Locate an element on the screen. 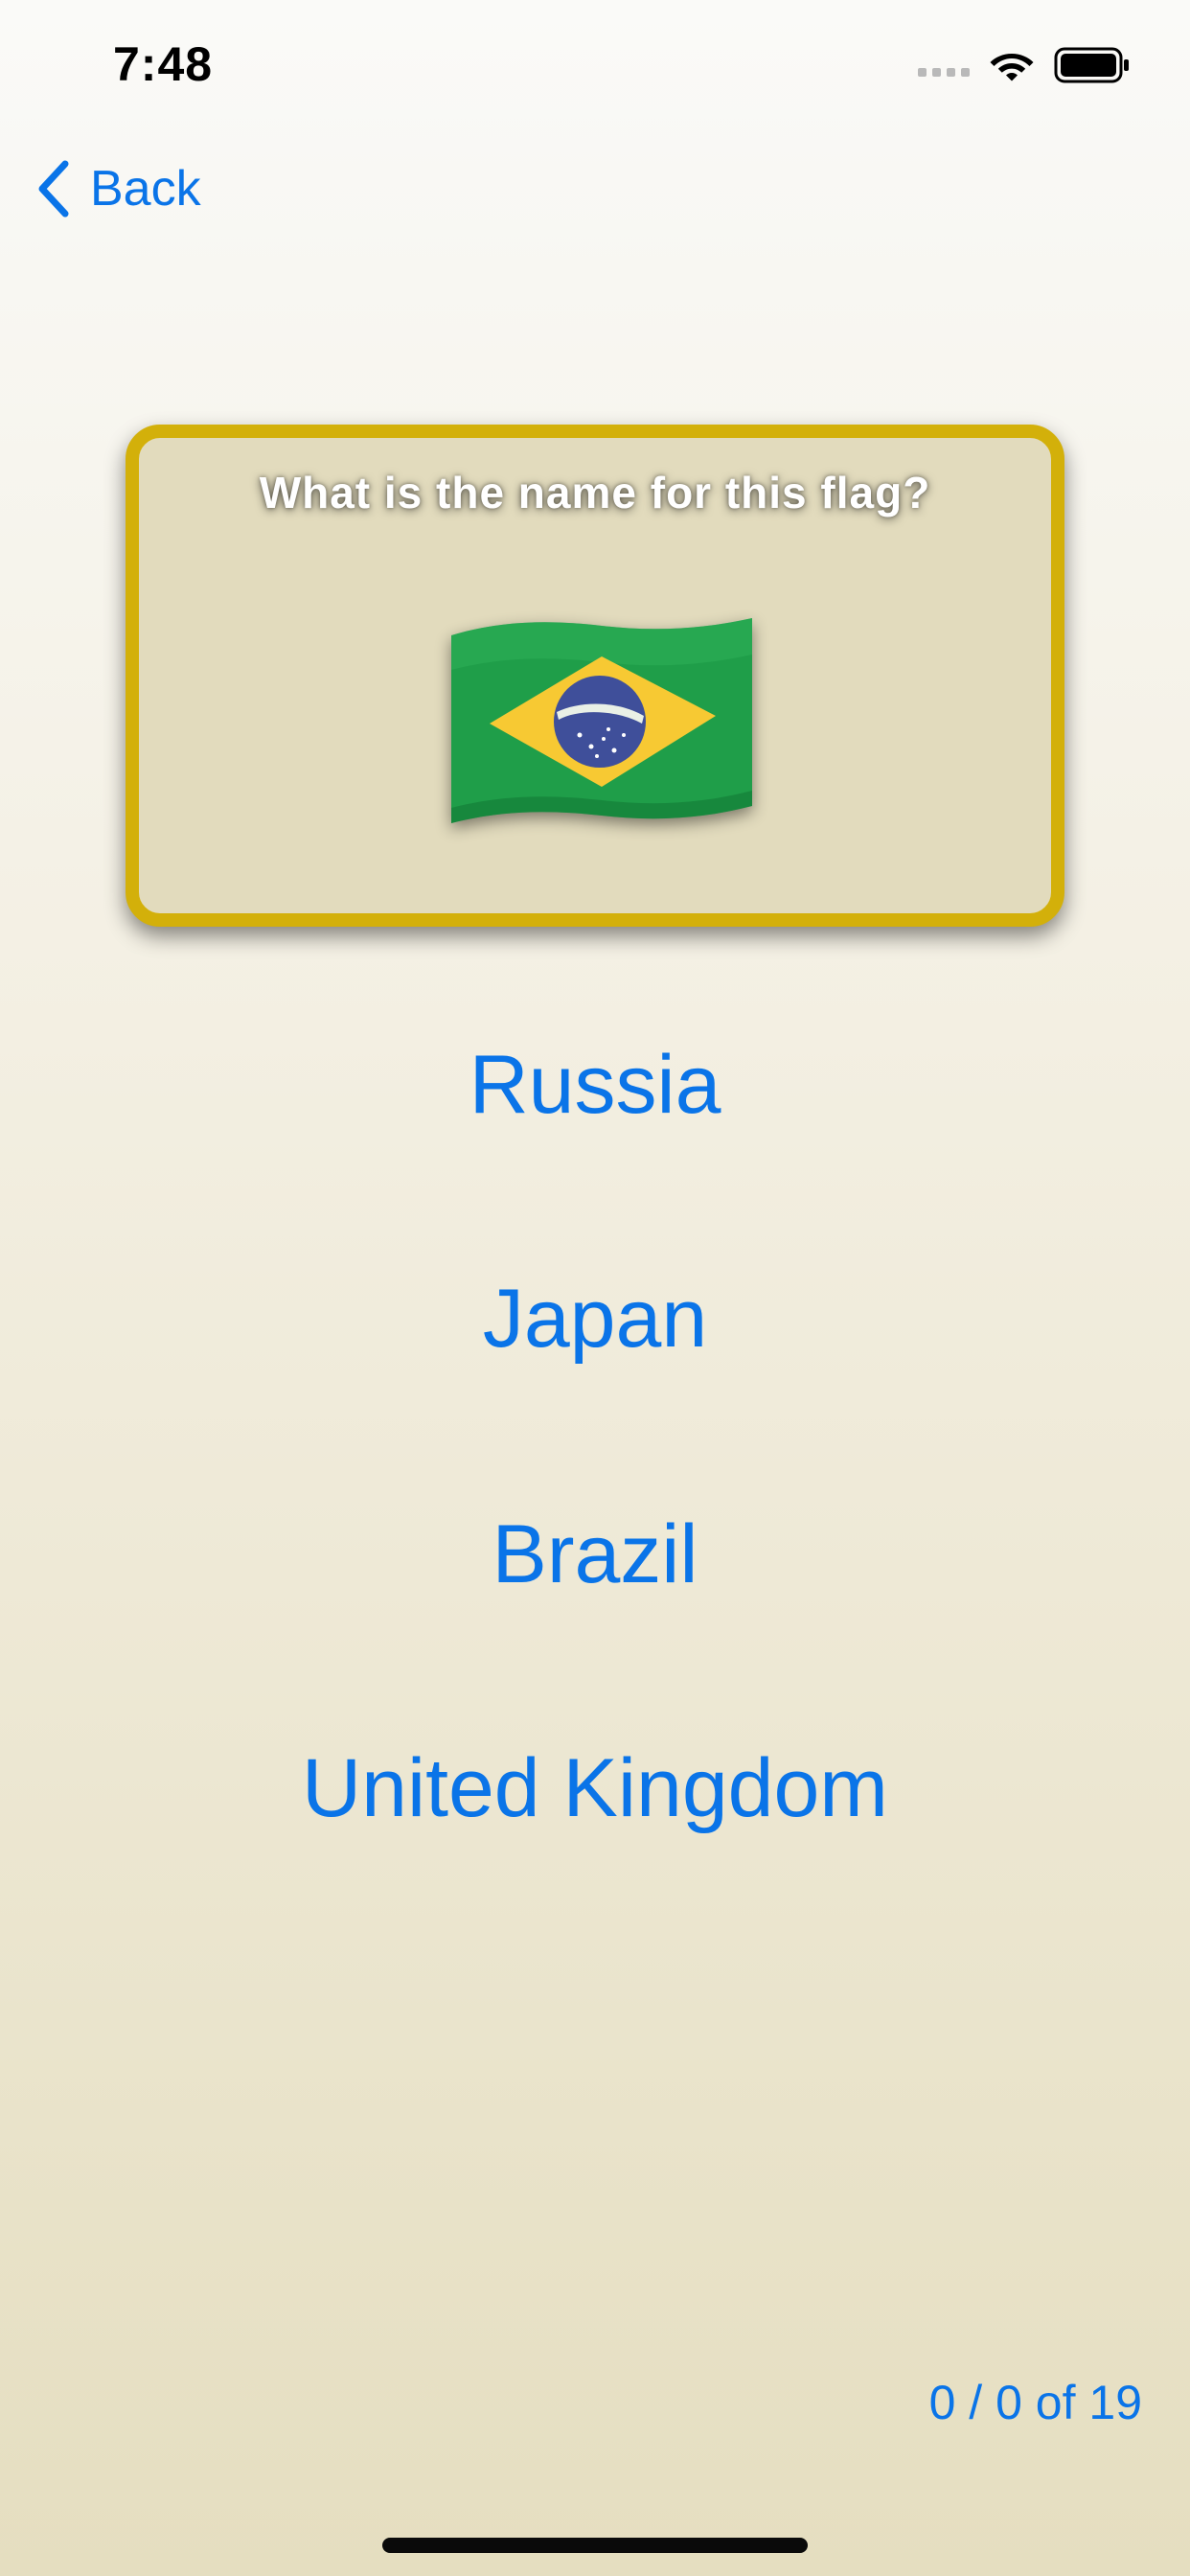  back-label: Back is located at coordinates (146, 189).